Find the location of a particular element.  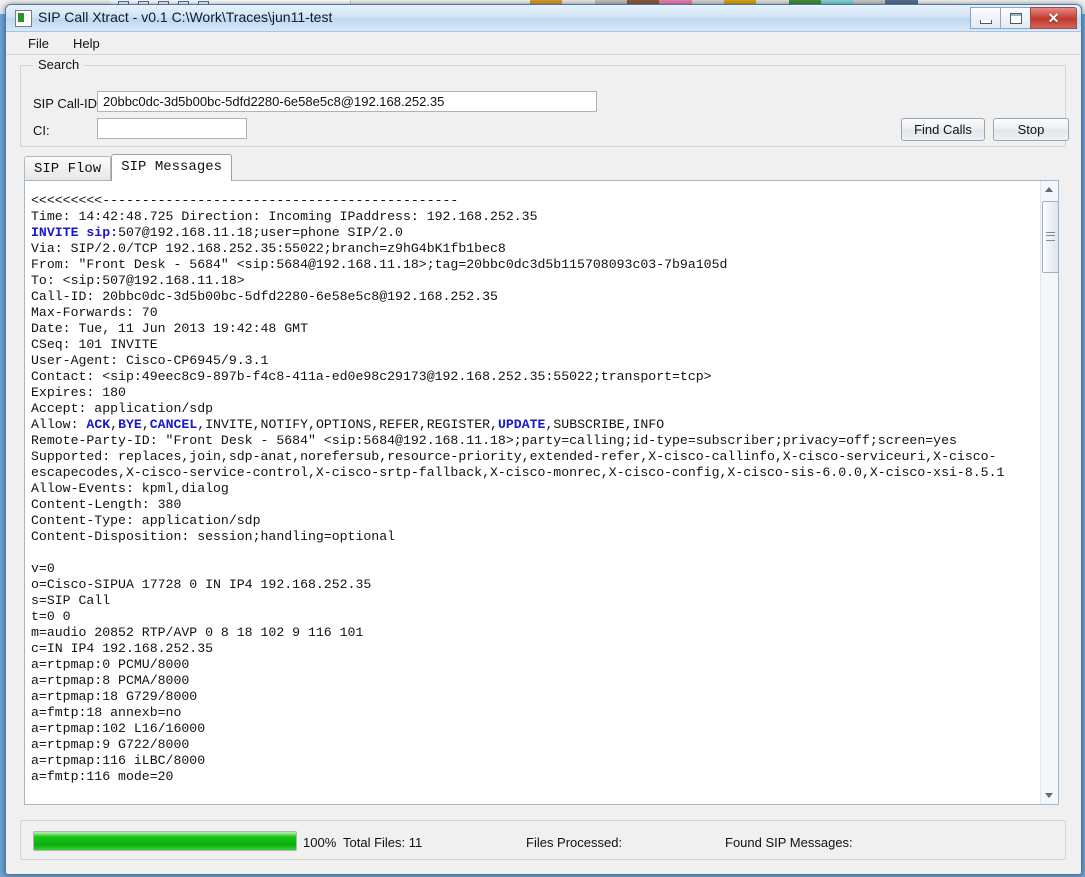

total-files-label: Total Files: 11 is located at coordinates (383, 842).